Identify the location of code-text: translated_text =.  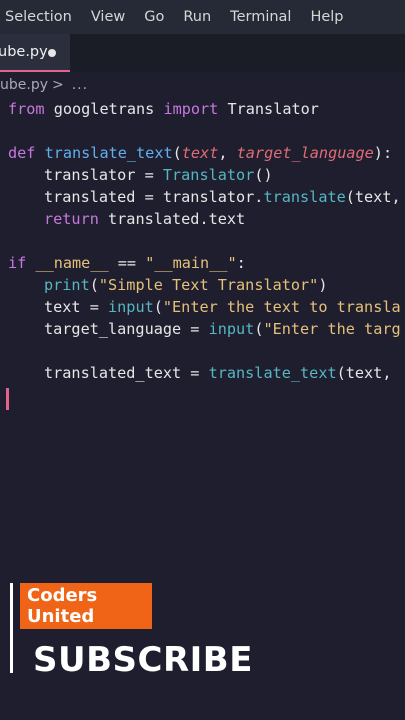
(126, 373).